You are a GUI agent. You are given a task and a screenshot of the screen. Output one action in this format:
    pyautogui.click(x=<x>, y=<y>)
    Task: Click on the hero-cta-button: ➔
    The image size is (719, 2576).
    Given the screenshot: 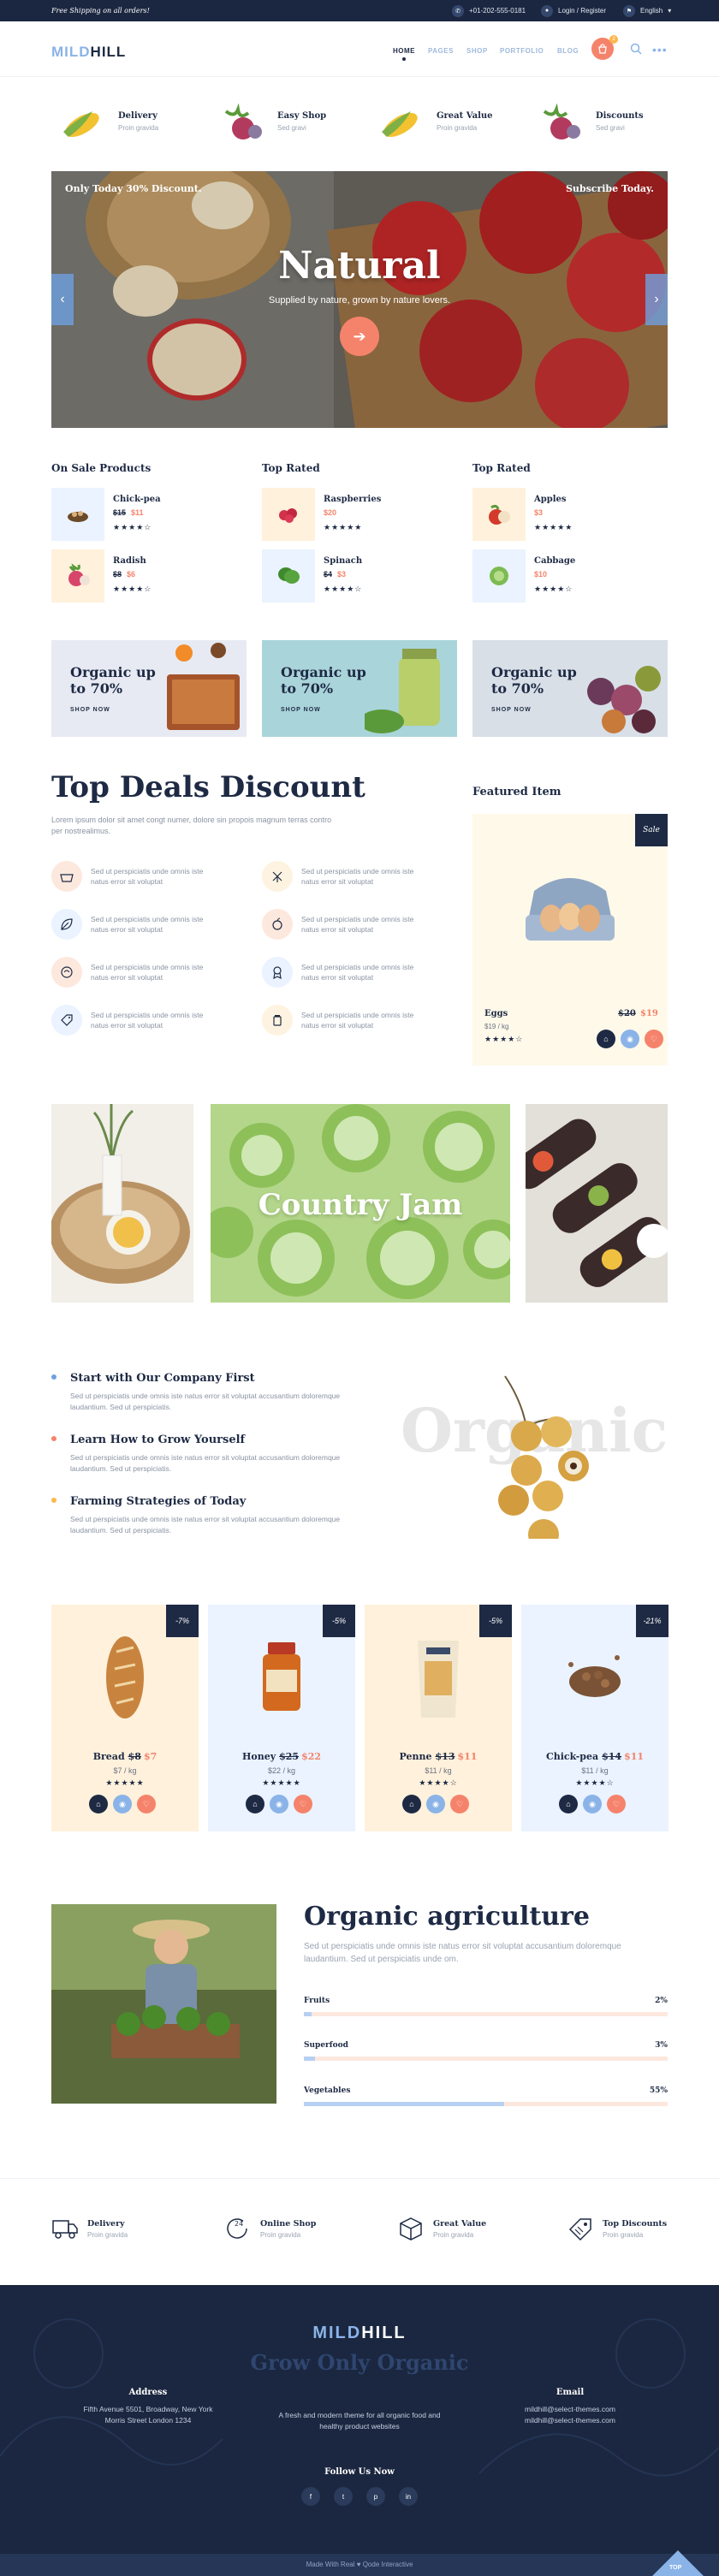 What is the action you would take?
    pyautogui.click(x=359, y=336)
    